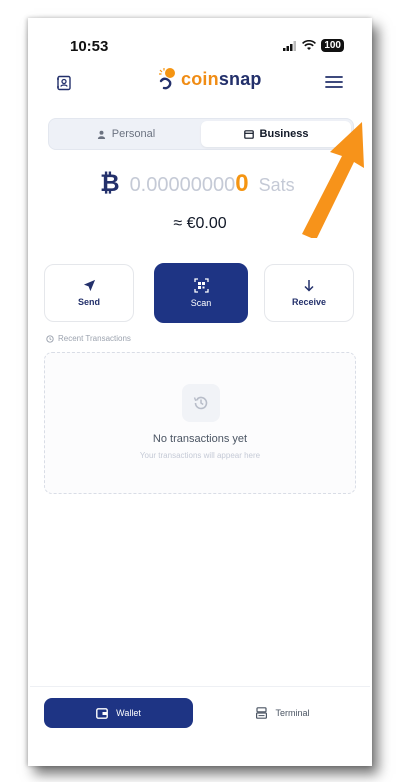  I want to click on nav-wallet: Wallet, so click(118, 713).